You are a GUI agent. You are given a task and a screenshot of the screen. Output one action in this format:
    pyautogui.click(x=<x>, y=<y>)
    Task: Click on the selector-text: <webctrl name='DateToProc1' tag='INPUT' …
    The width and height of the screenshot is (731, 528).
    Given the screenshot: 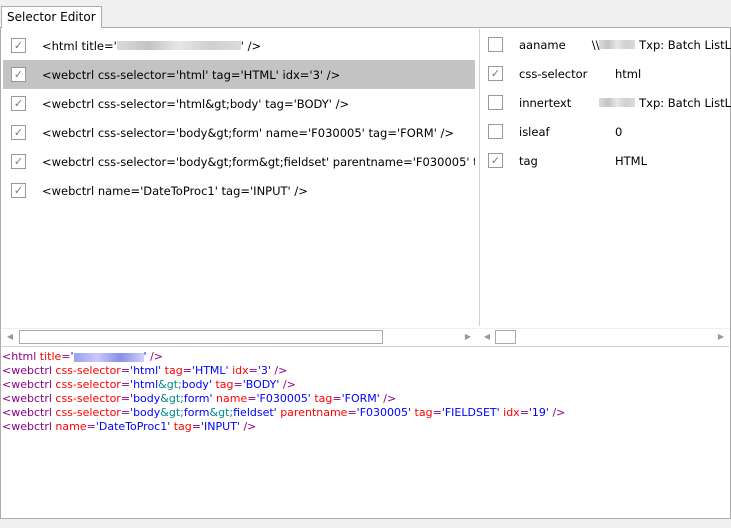 What is the action you would take?
    pyautogui.click(x=175, y=190)
    